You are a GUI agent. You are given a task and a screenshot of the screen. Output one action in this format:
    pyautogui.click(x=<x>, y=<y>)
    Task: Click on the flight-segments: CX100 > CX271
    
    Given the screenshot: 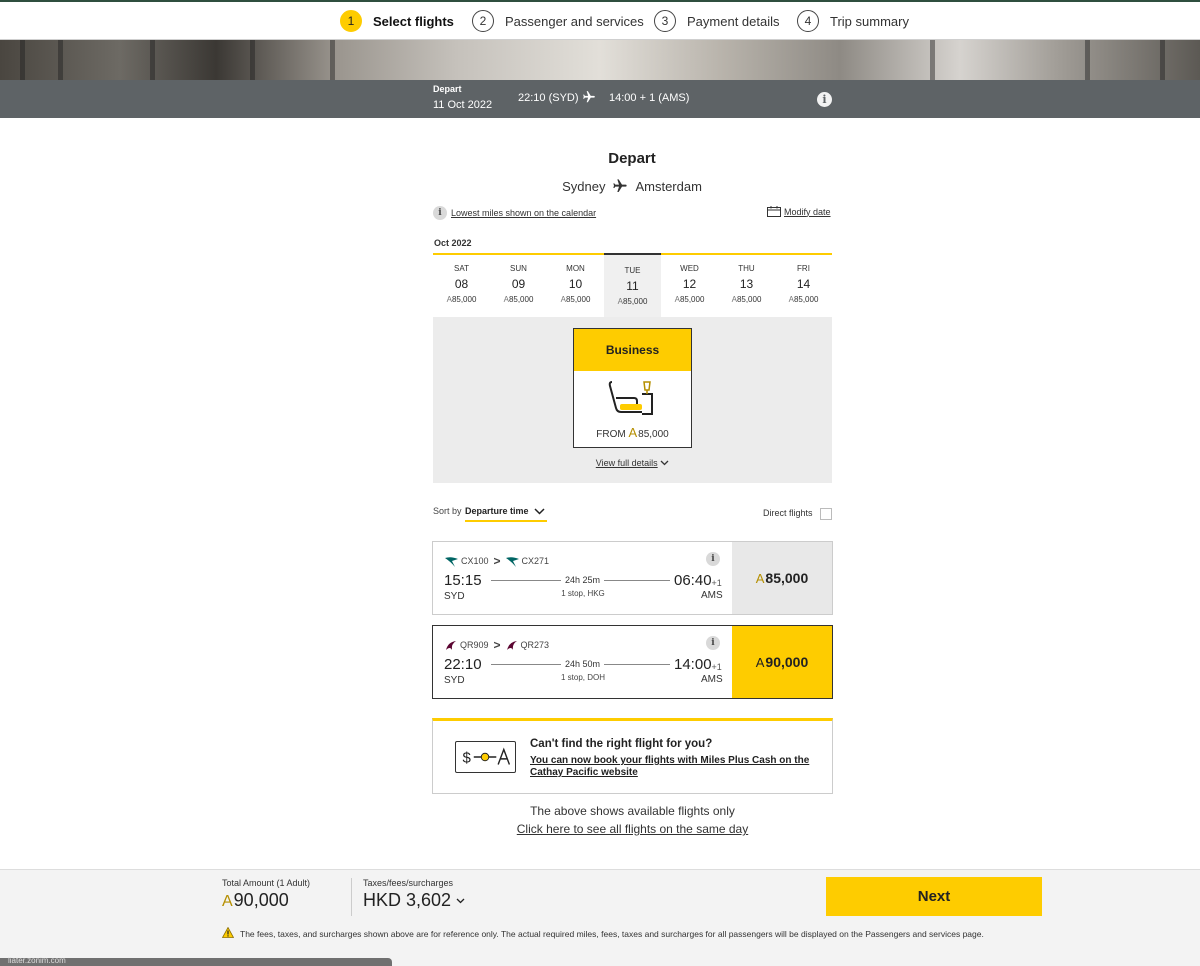 What is the action you would take?
    pyautogui.click(x=497, y=561)
    